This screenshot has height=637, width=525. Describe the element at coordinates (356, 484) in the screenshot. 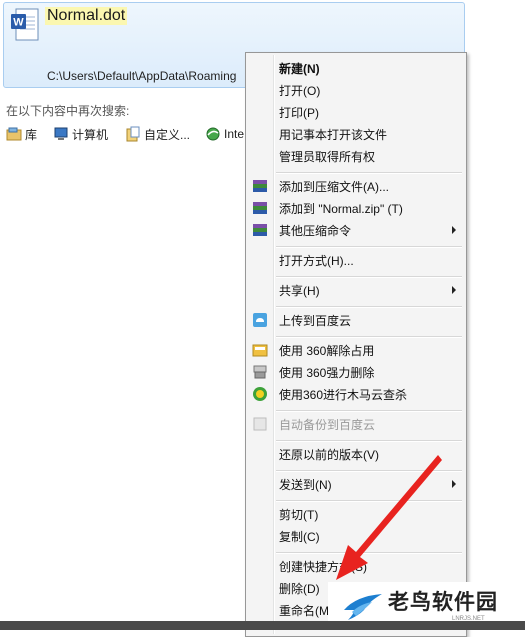

I see `menu-item-send-to: 发送到(N)` at that location.